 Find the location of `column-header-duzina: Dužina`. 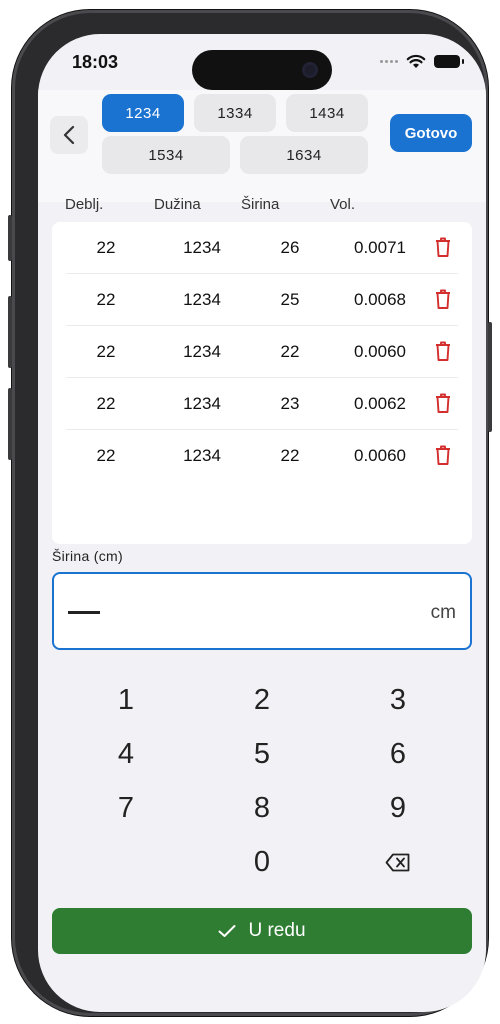

column-header-duzina: Dužina is located at coordinates (177, 204).